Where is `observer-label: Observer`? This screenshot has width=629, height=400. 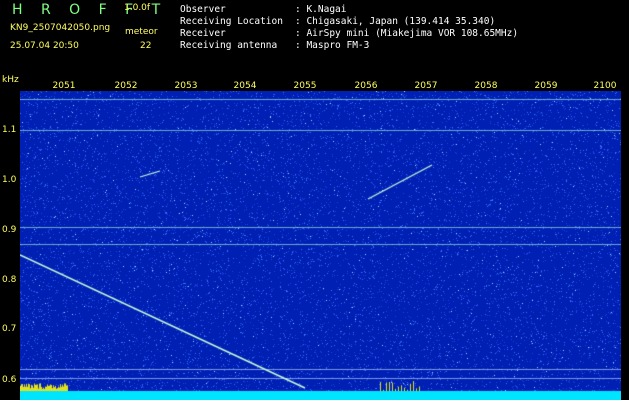
observer-label: Observer is located at coordinates (203, 9).